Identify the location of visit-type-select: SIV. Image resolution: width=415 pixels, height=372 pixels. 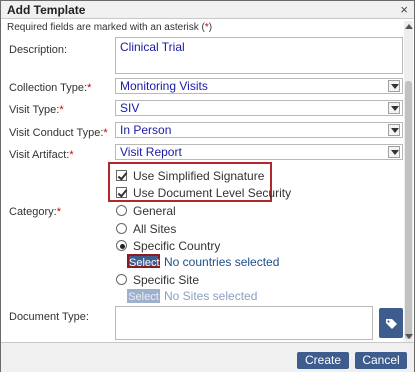
(259, 108).